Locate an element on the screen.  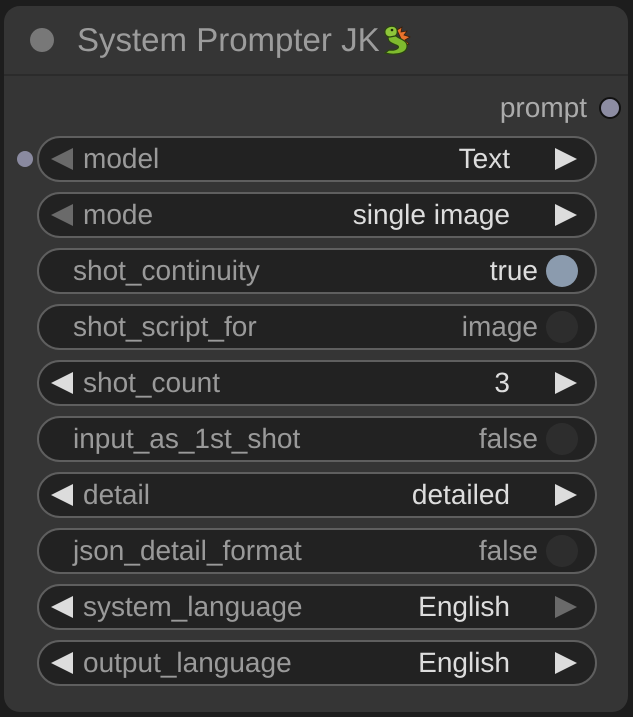
widget-value: image is located at coordinates (500, 327).